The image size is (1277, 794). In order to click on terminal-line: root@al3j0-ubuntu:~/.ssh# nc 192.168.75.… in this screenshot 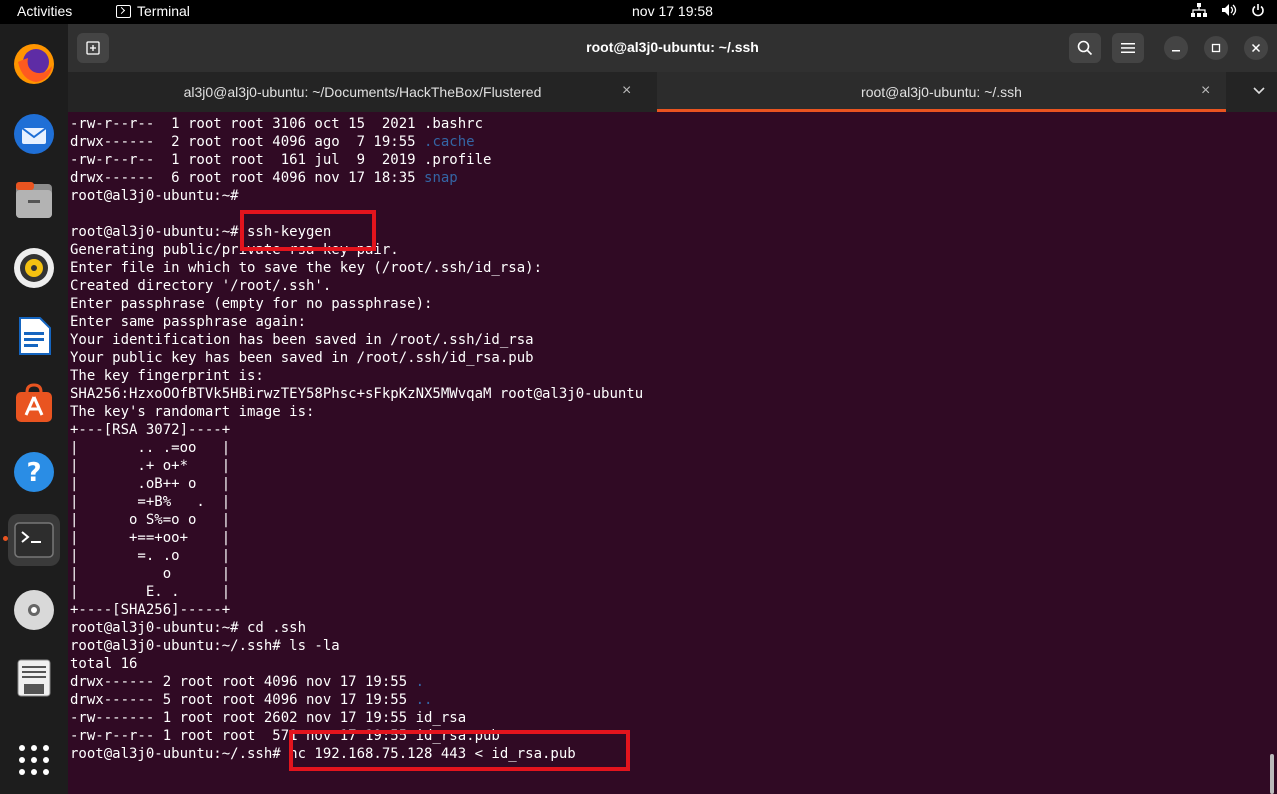, I will do `click(323, 754)`.